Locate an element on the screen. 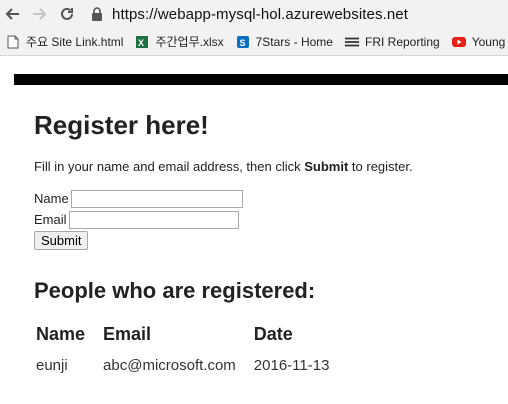 This screenshot has height=404, width=508. instructions-bold: Submit is located at coordinates (326, 166).